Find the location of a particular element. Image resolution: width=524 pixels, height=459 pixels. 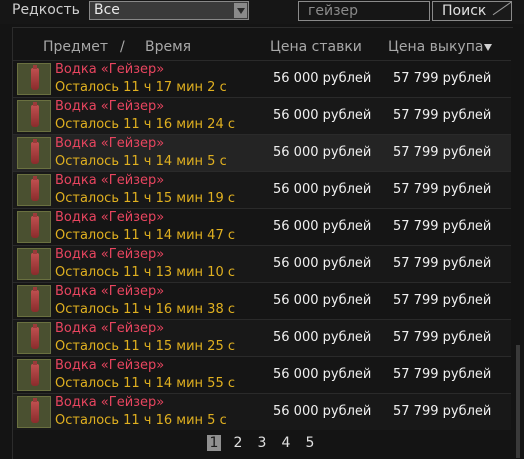

scrollbar is located at coordinates (518, 401).